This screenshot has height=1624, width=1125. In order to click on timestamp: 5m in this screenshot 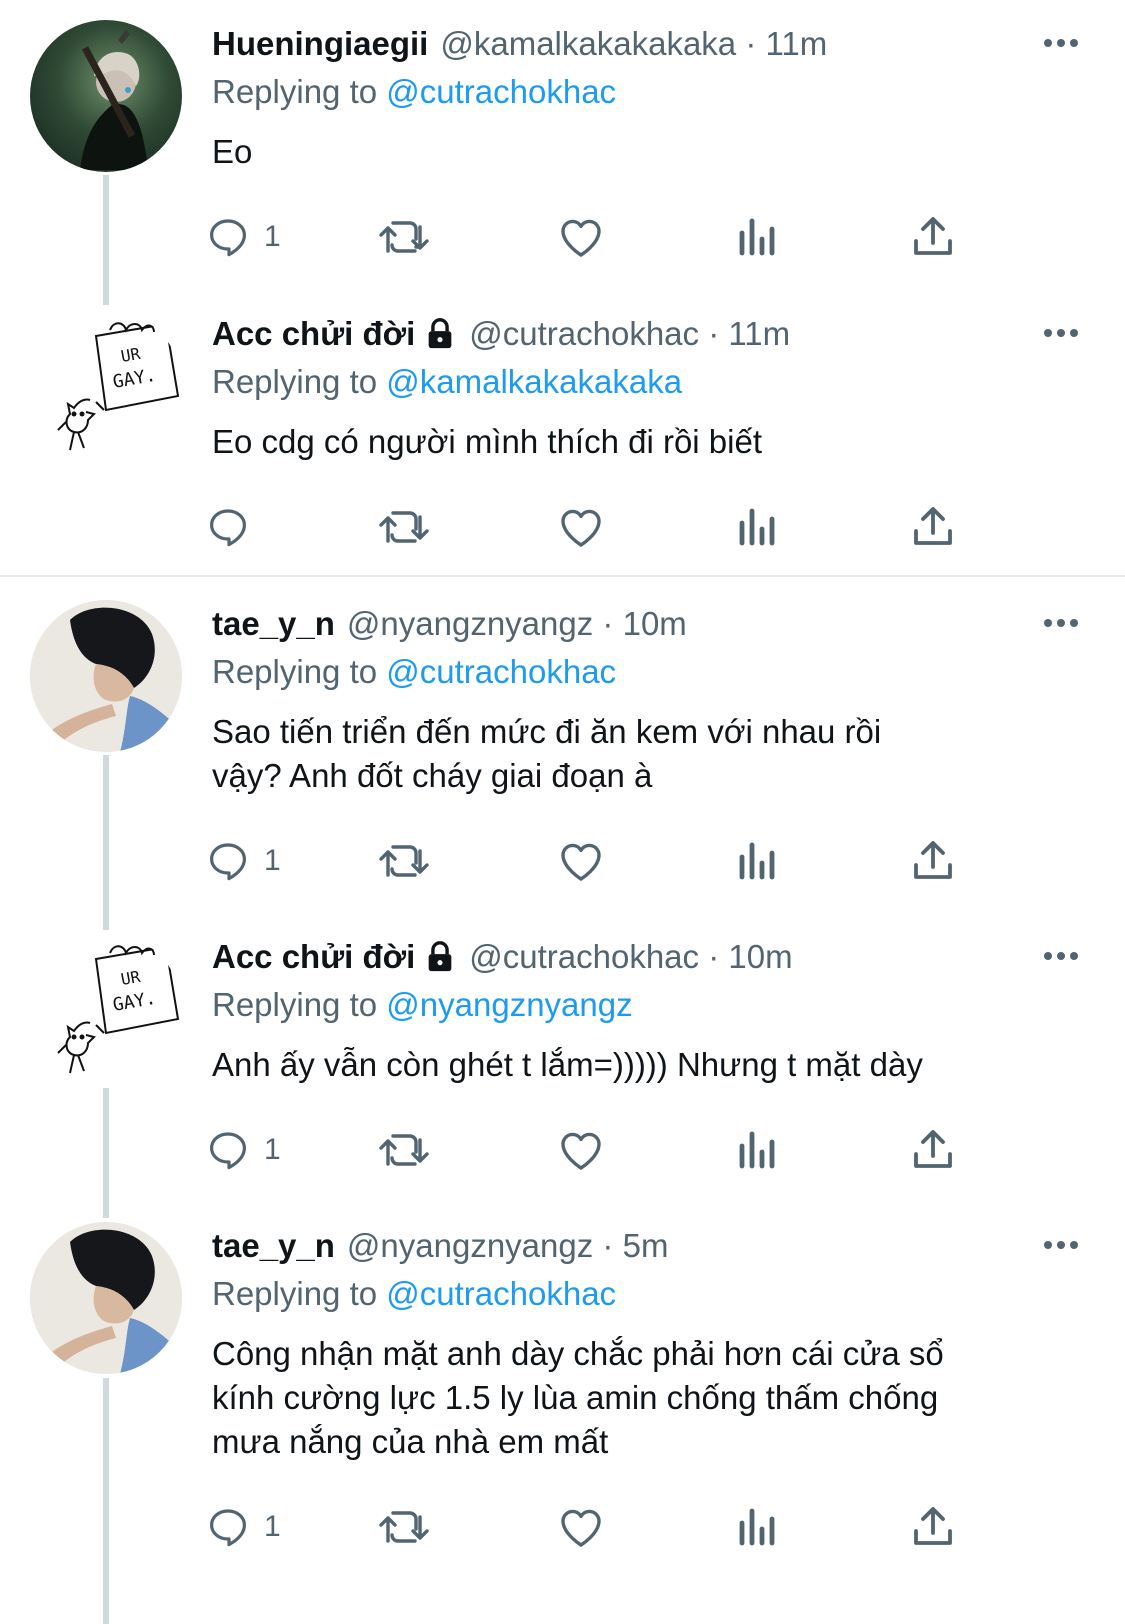, I will do `click(646, 1245)`.